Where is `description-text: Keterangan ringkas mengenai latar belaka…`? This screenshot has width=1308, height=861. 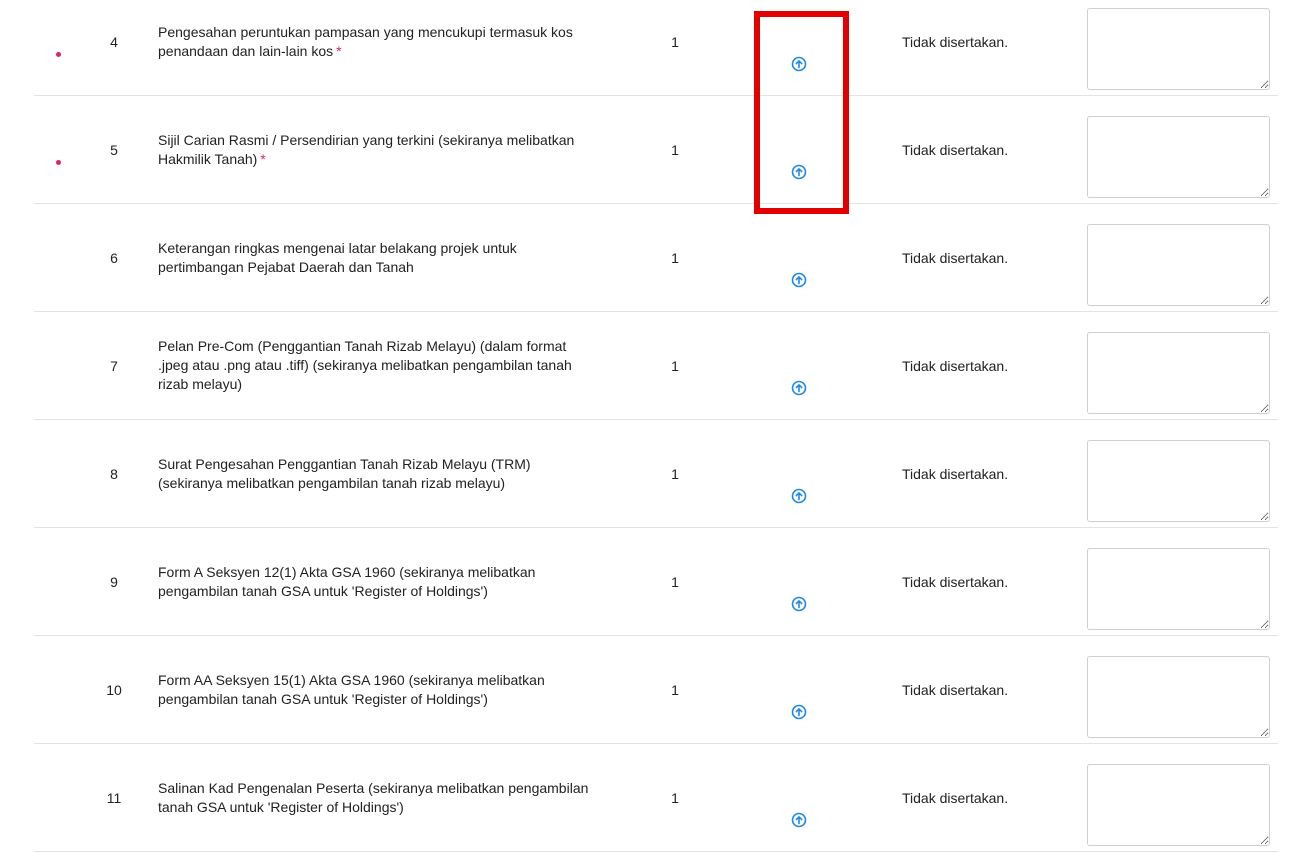
description-text: Keterangan ringkas mengenai latar belaka… is located at coordinates (337, 257).